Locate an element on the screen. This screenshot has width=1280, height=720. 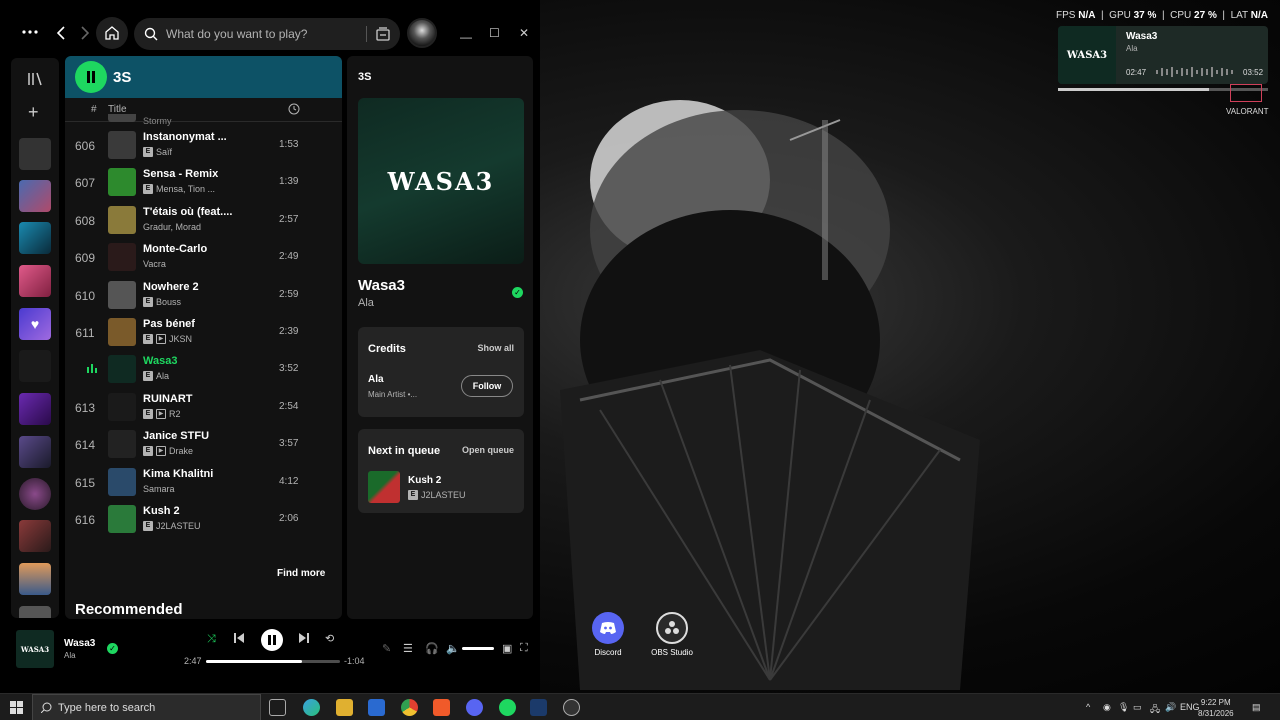
track-row: 611 Pas bénef E ▶ JKSN 2:39 is located at coordinates (203, 332).